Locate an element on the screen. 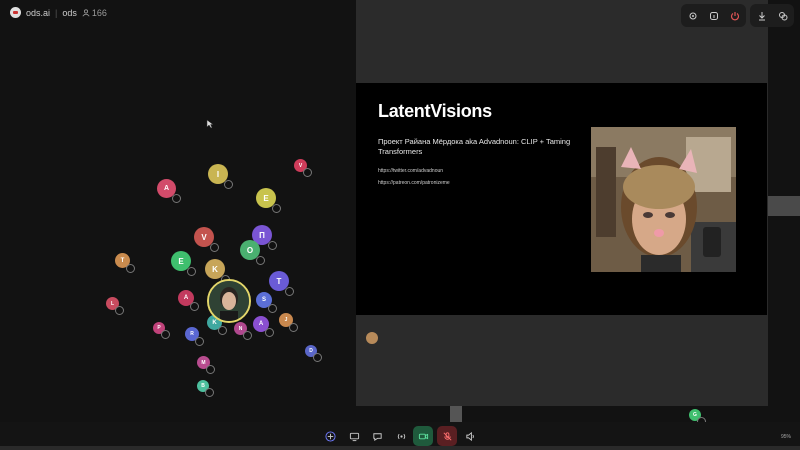 This screenshot has width=800, height=450. settings-icon is located at coordinates (692, 15).